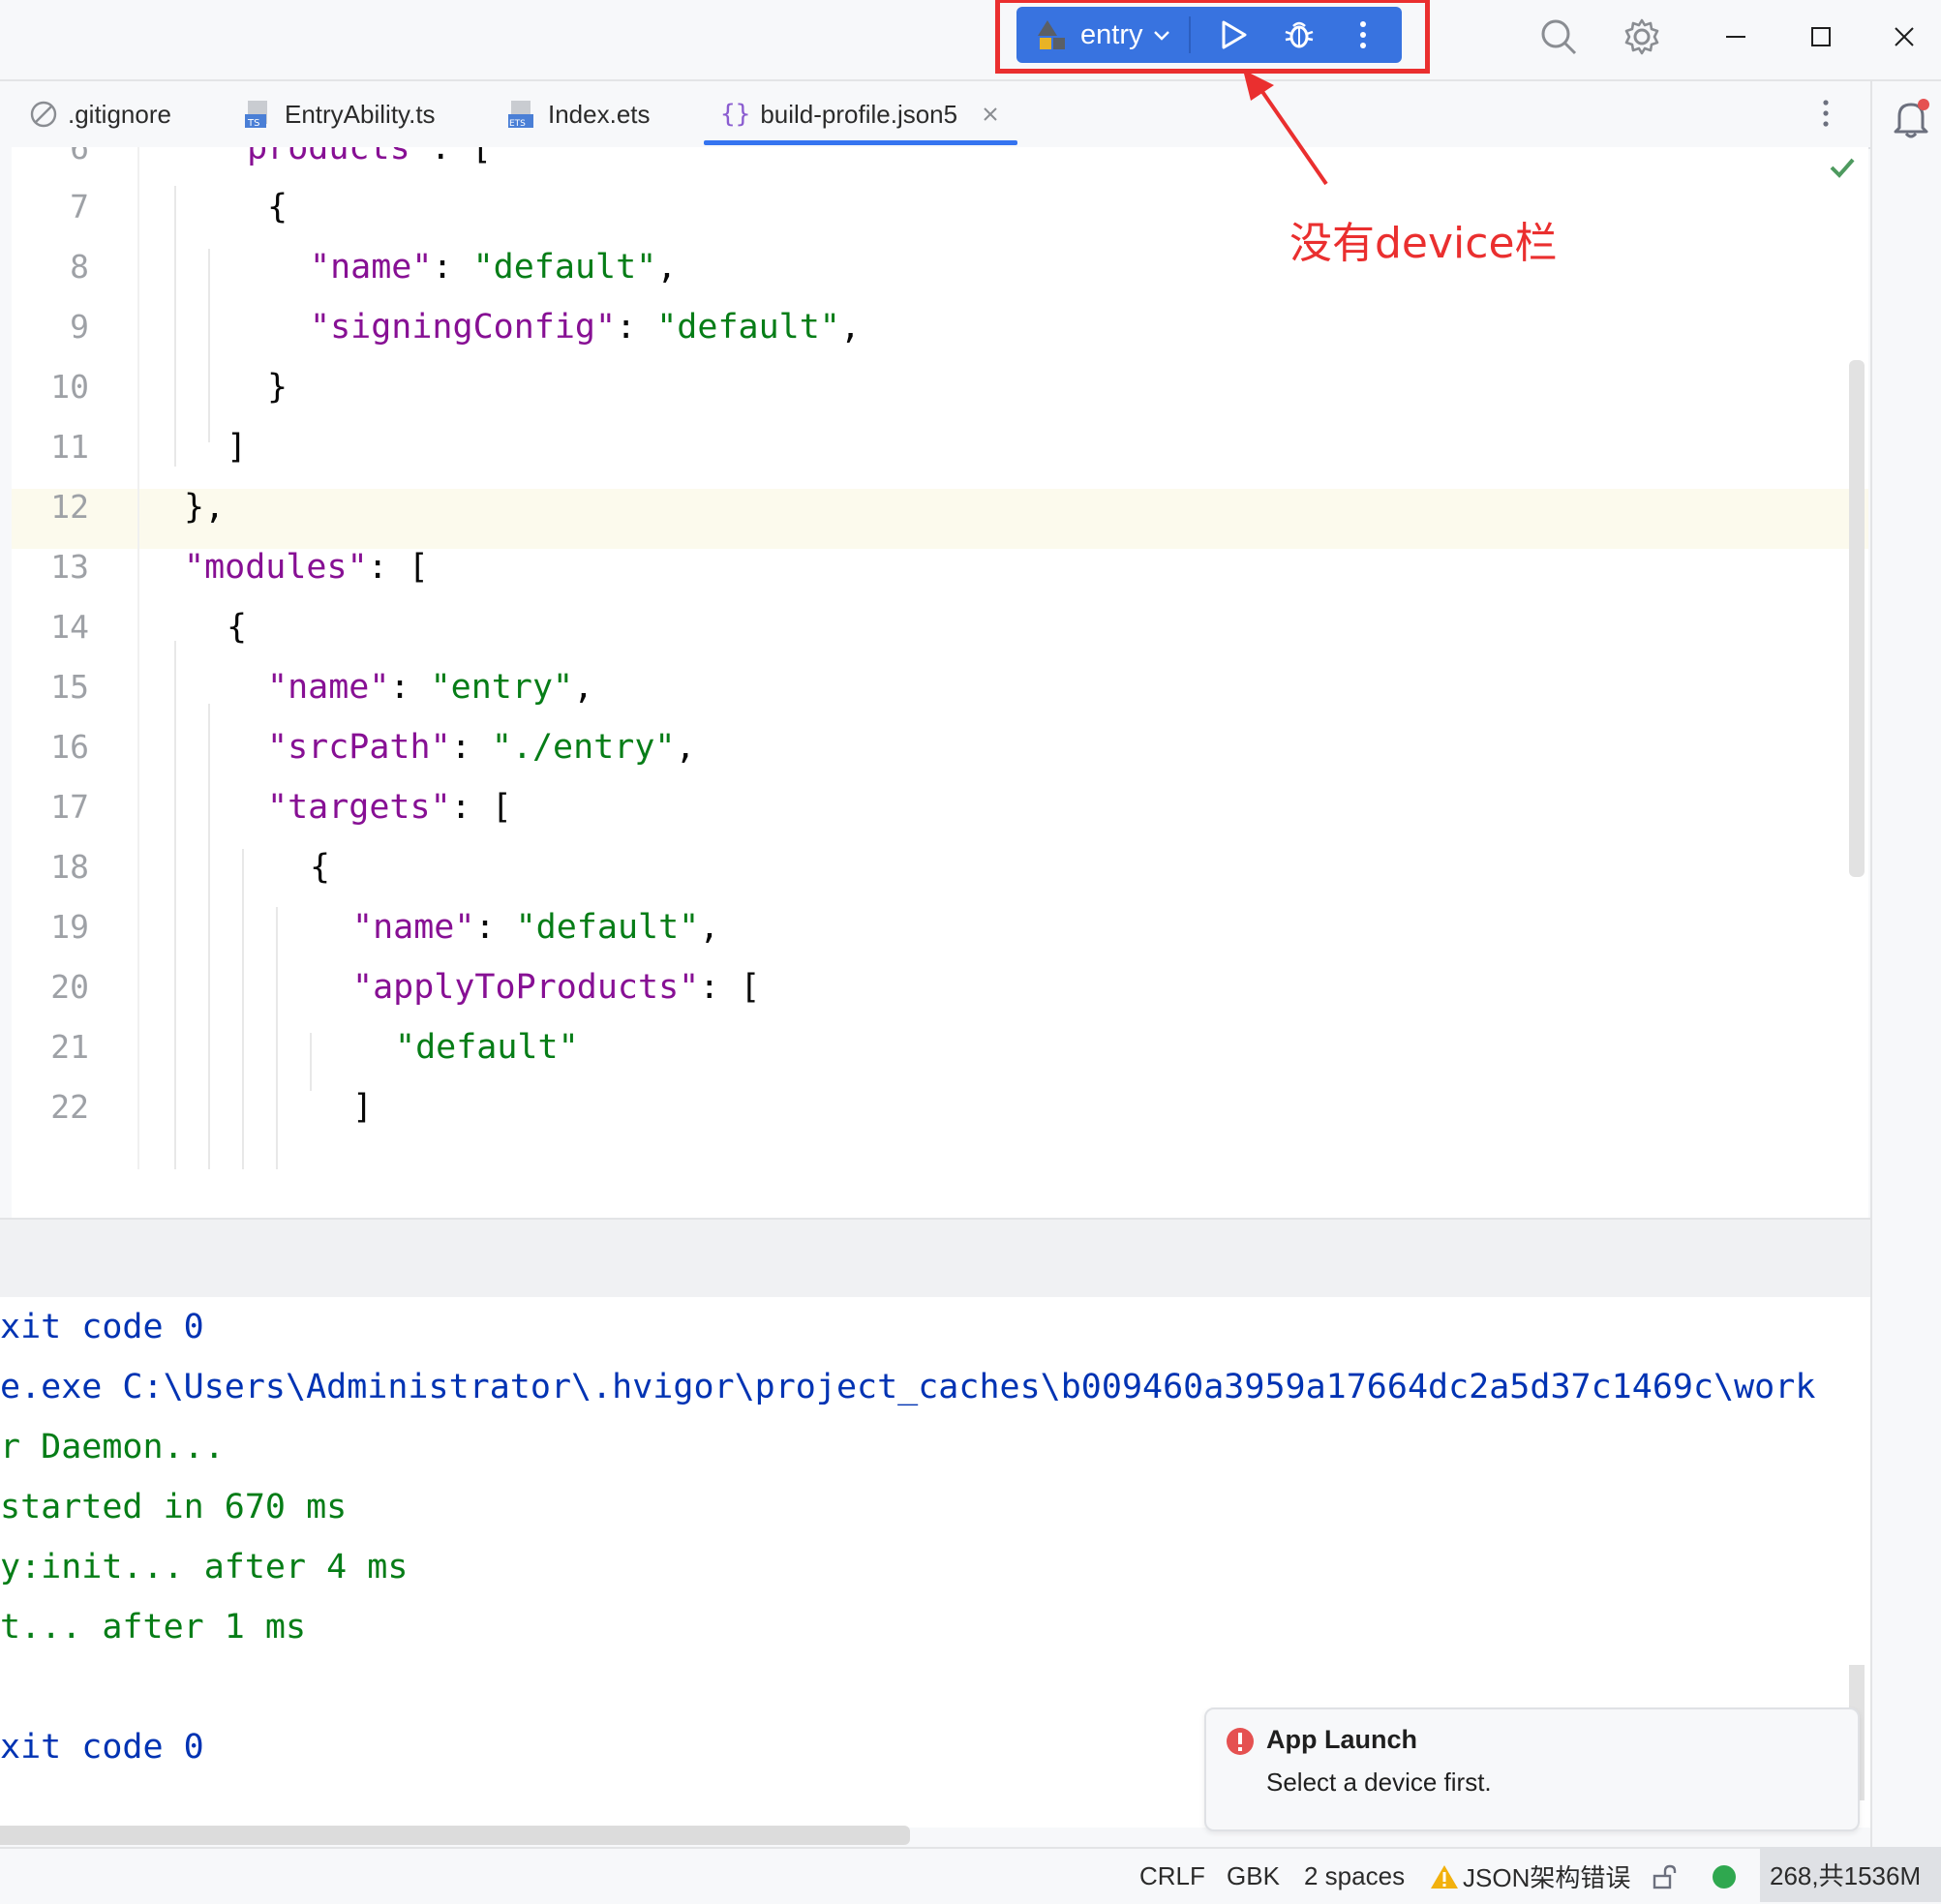 The width and height of the screenshot is (1941, 1904). What do you see at coordinates (599, 114) in the screenshot?
I see `tab-label: Index.ets` at bounding box center [599, 114].